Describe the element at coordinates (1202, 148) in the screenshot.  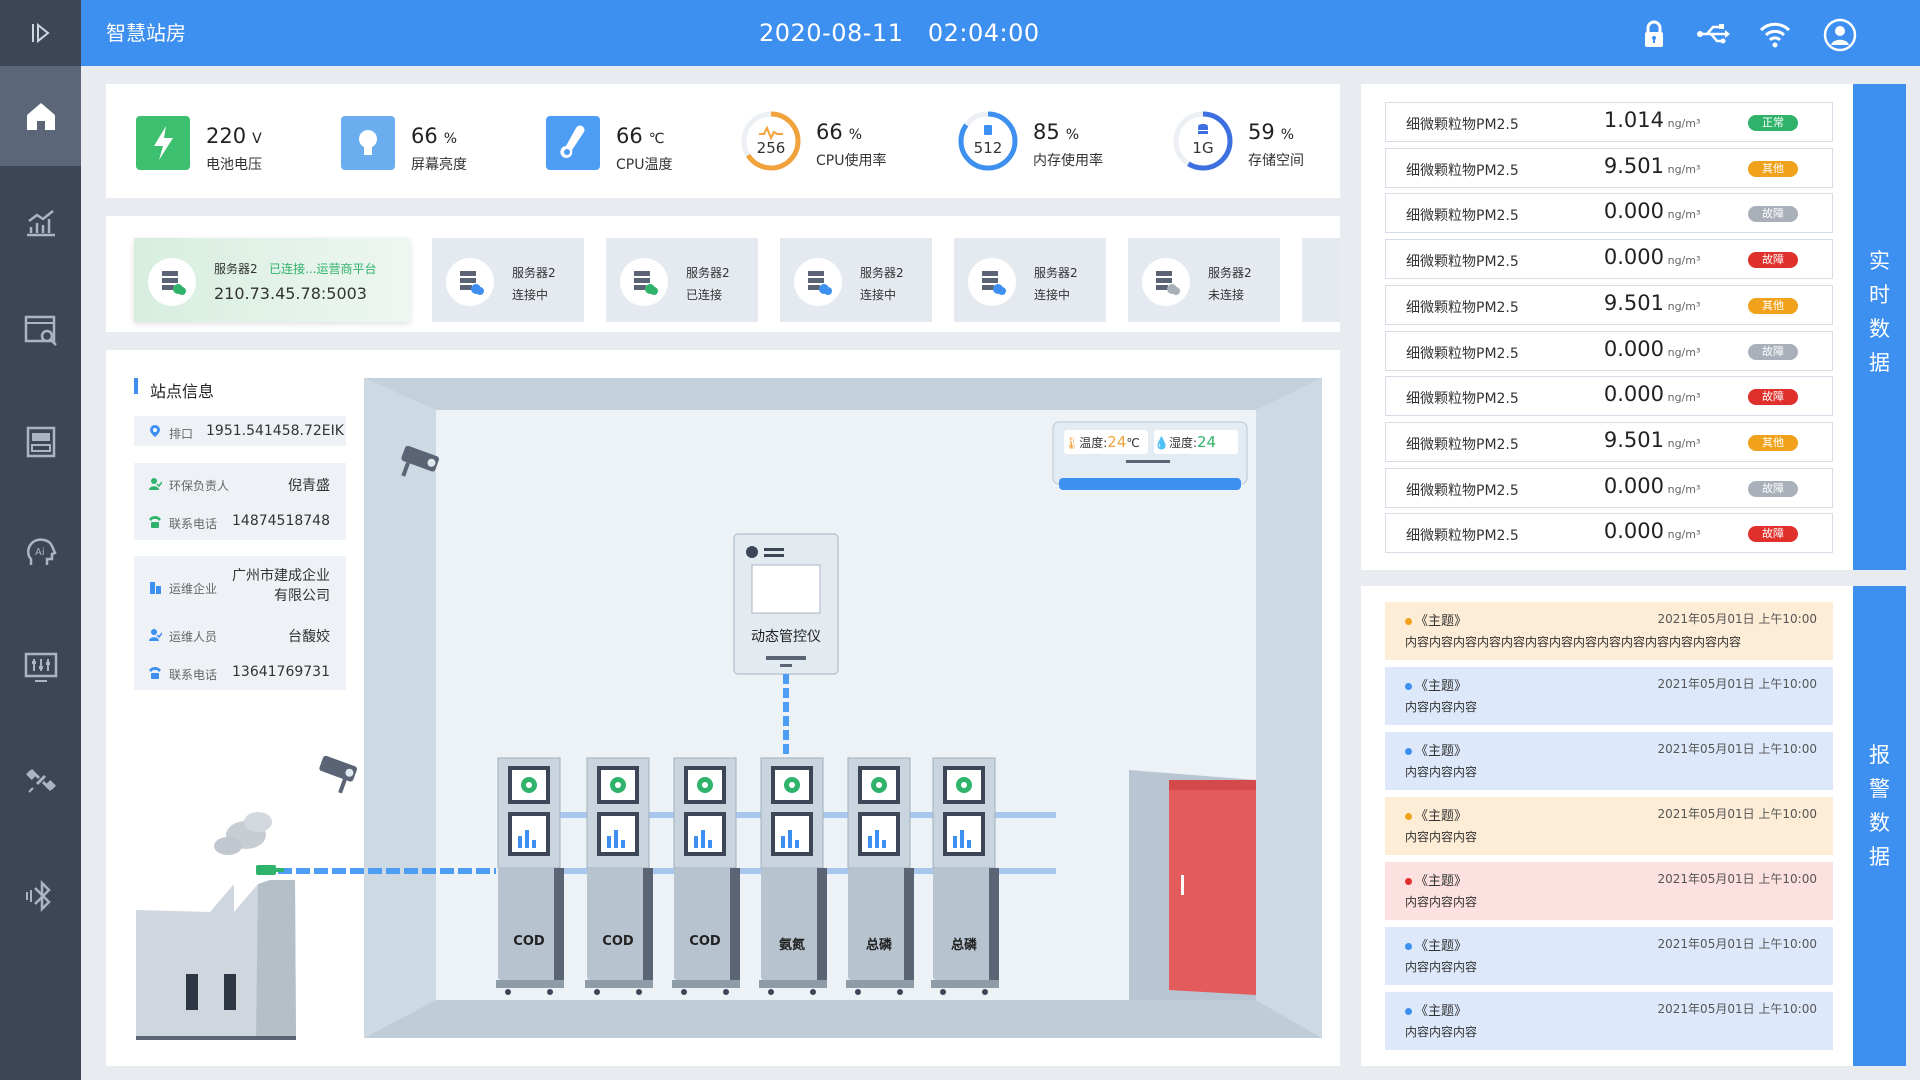
I see `svg-text: 1G` at that location.